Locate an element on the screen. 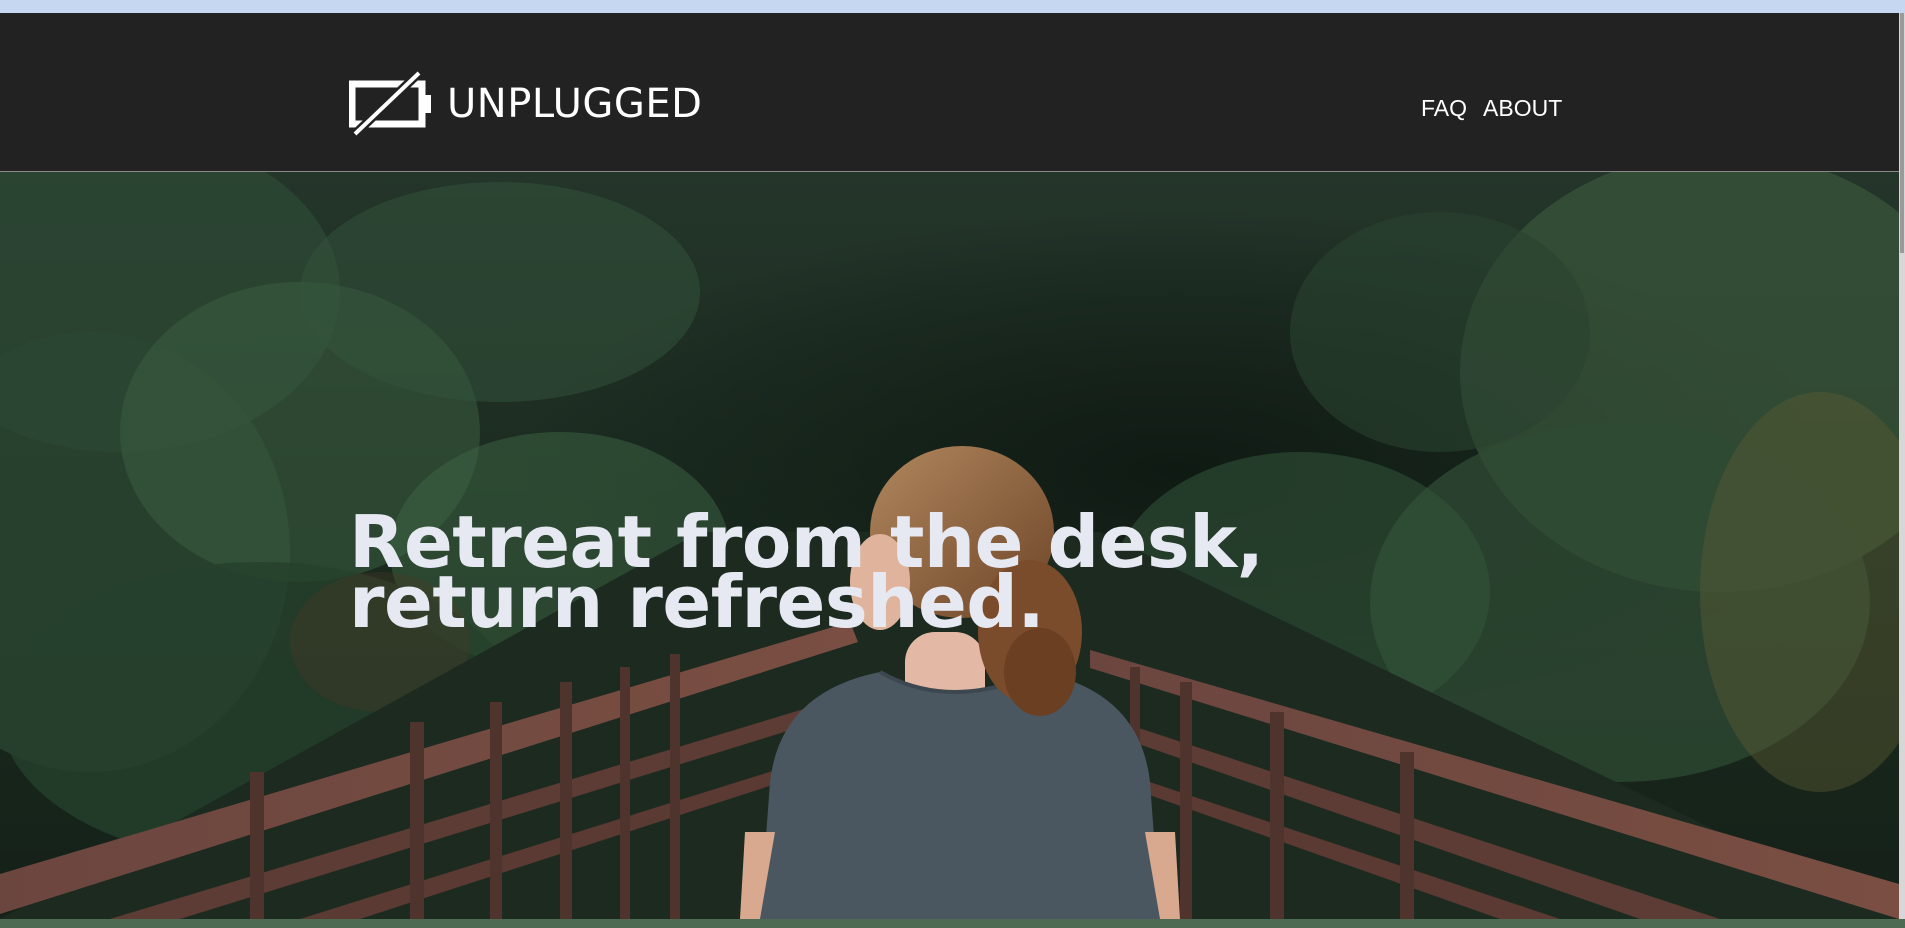 The height and width of the screenshot is (928, 1905). page-scrollbar is located at coordinates (1902, 466).